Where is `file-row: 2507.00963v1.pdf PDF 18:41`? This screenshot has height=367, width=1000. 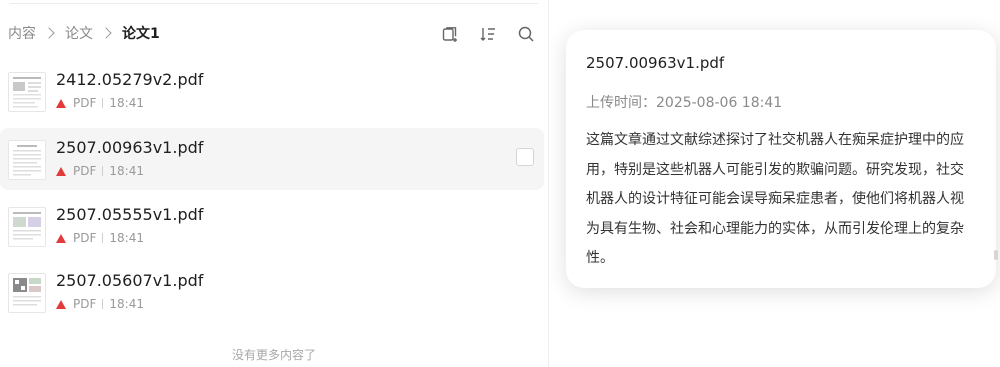
file-row: 2507.00963v1.pdf PDF 18:41 is located at coordinates (272, 159).